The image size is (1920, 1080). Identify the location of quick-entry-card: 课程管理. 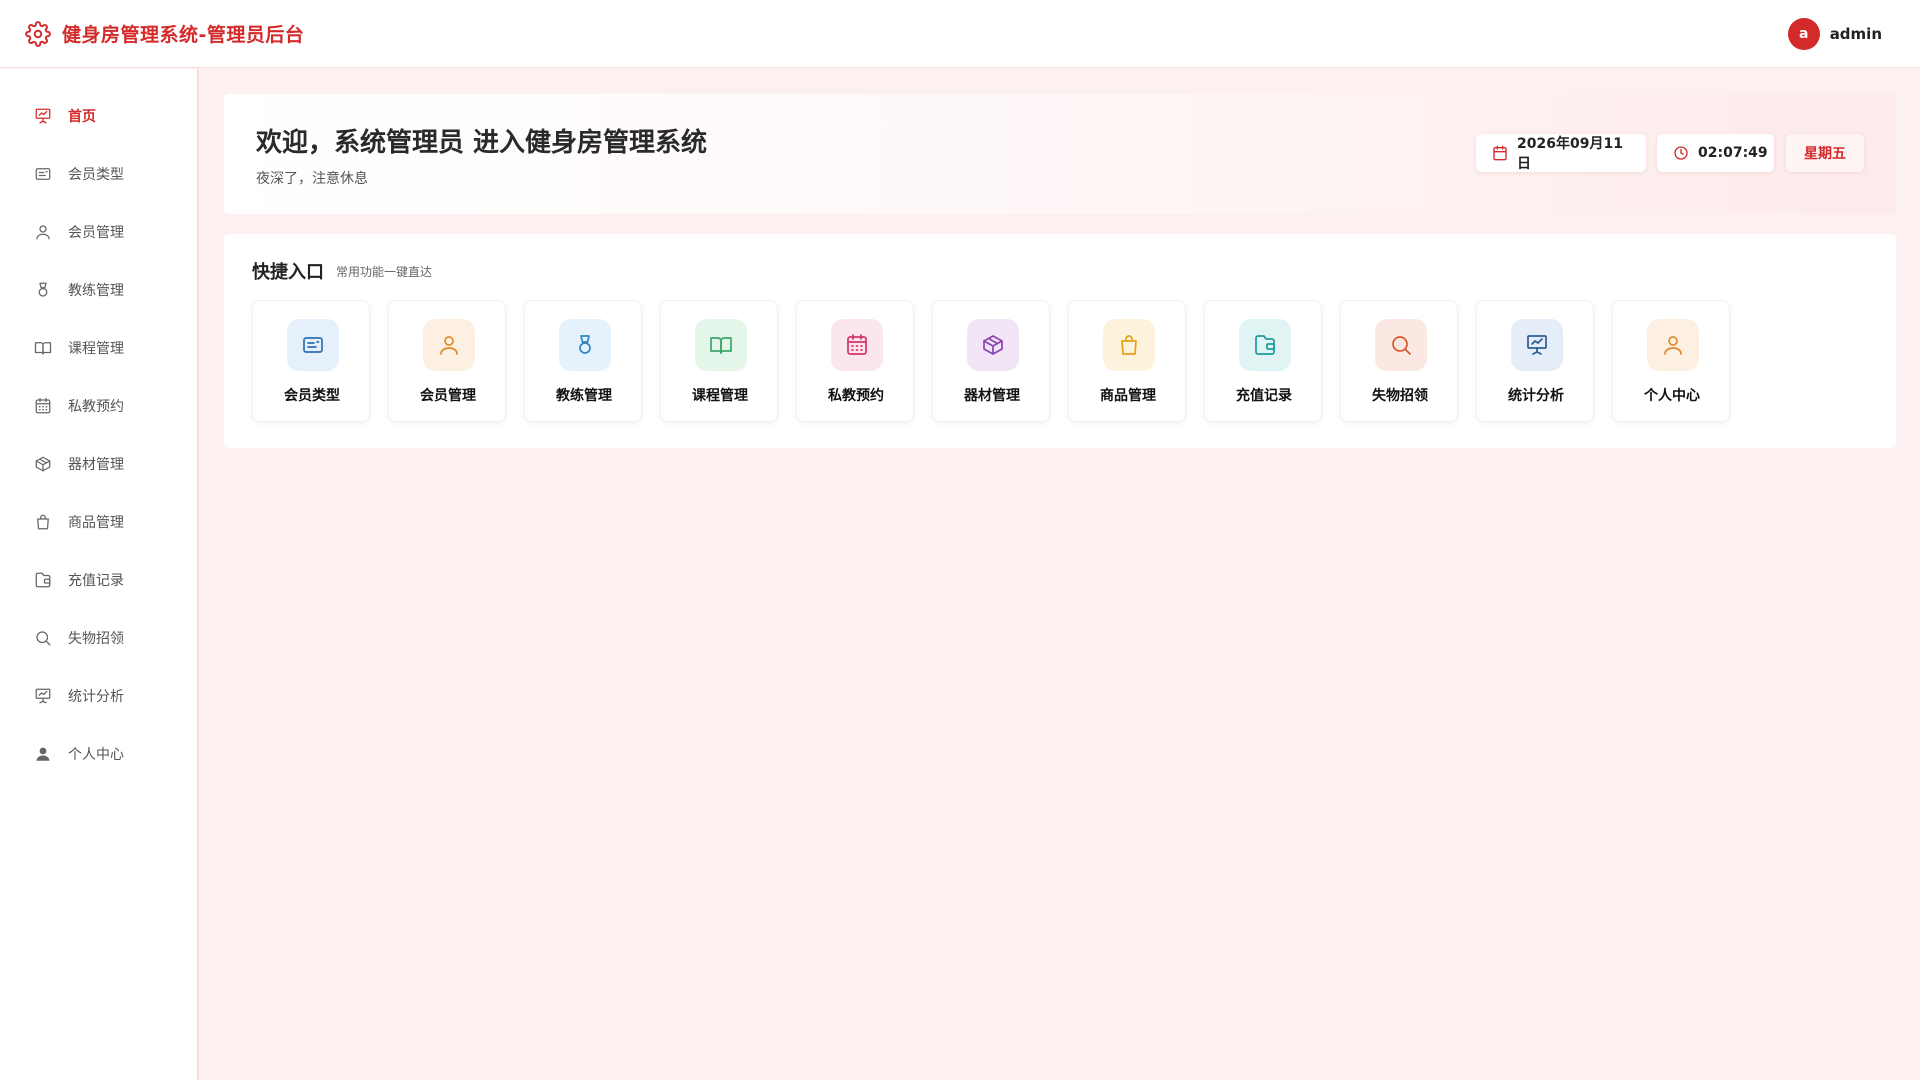
(719, 361).